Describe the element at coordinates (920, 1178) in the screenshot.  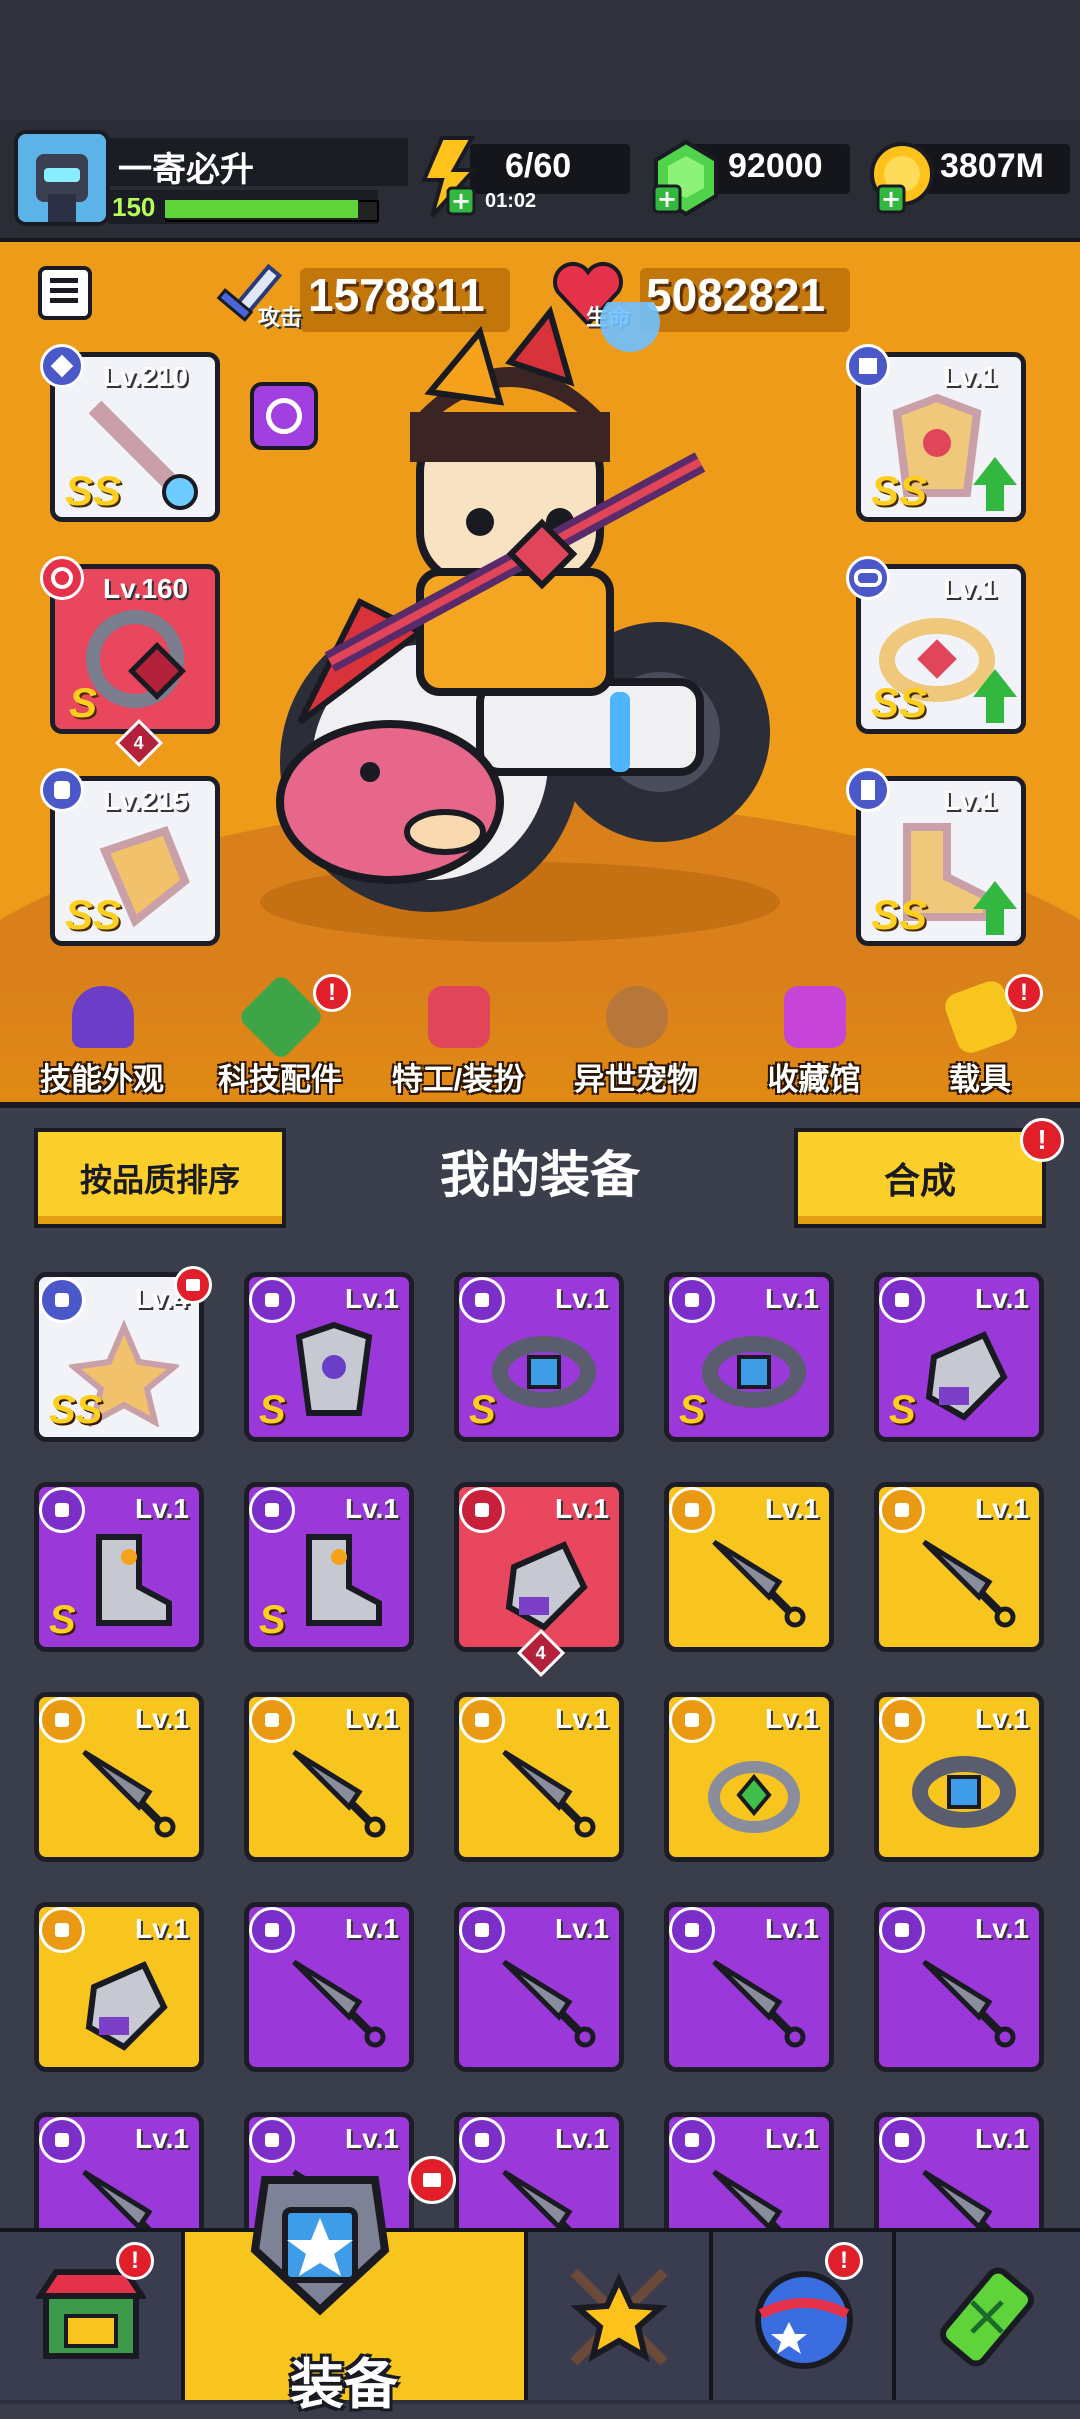
I see `merge-button: 合成` at that location.